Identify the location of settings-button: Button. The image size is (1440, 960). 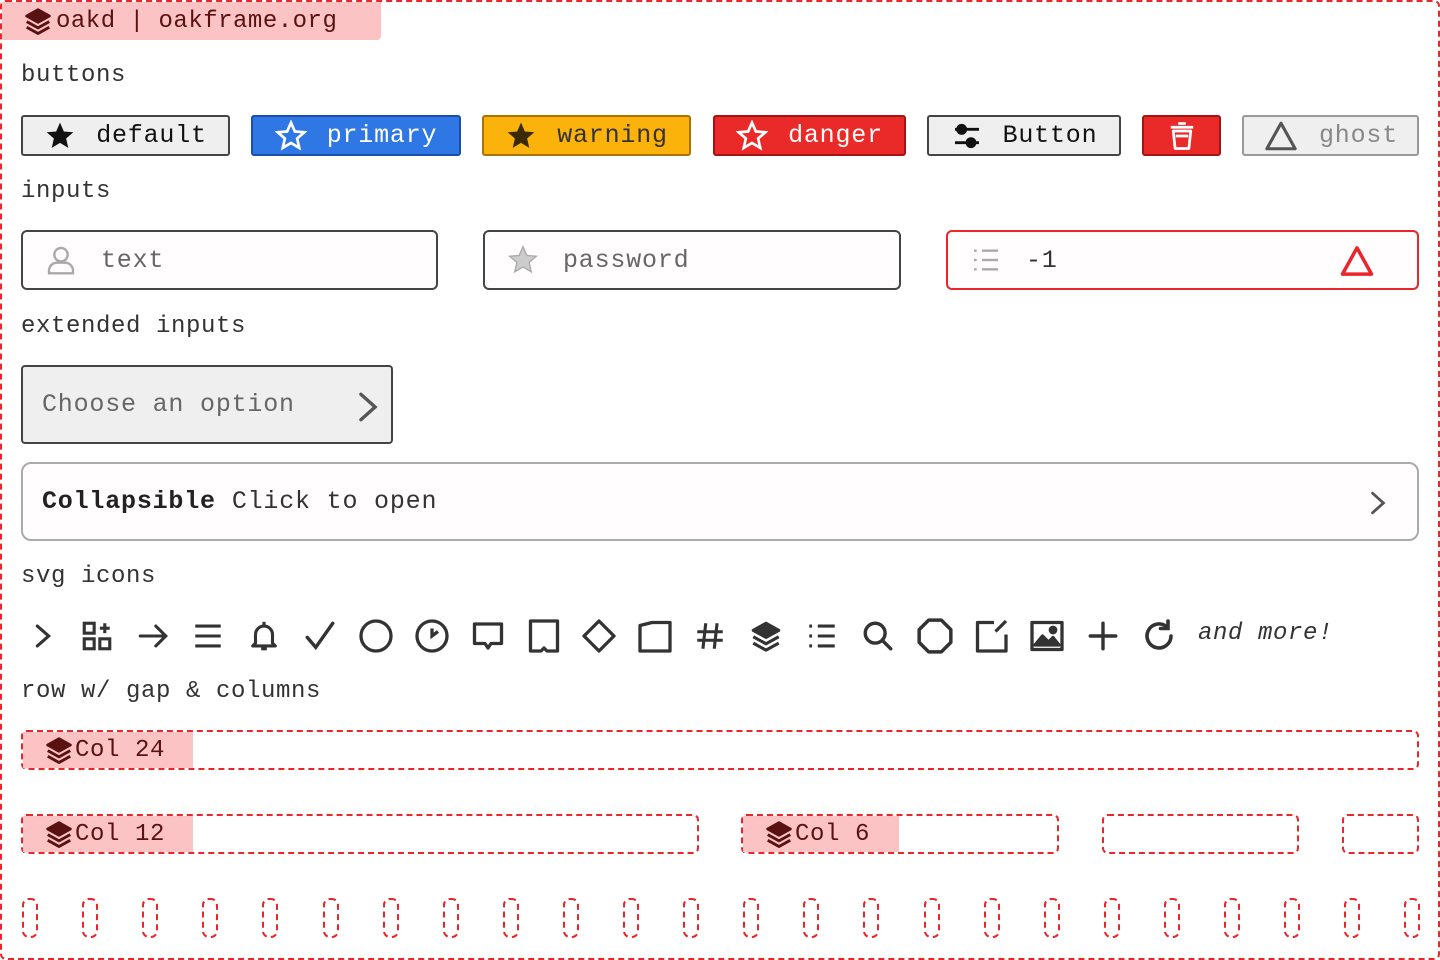
(1024, 135).